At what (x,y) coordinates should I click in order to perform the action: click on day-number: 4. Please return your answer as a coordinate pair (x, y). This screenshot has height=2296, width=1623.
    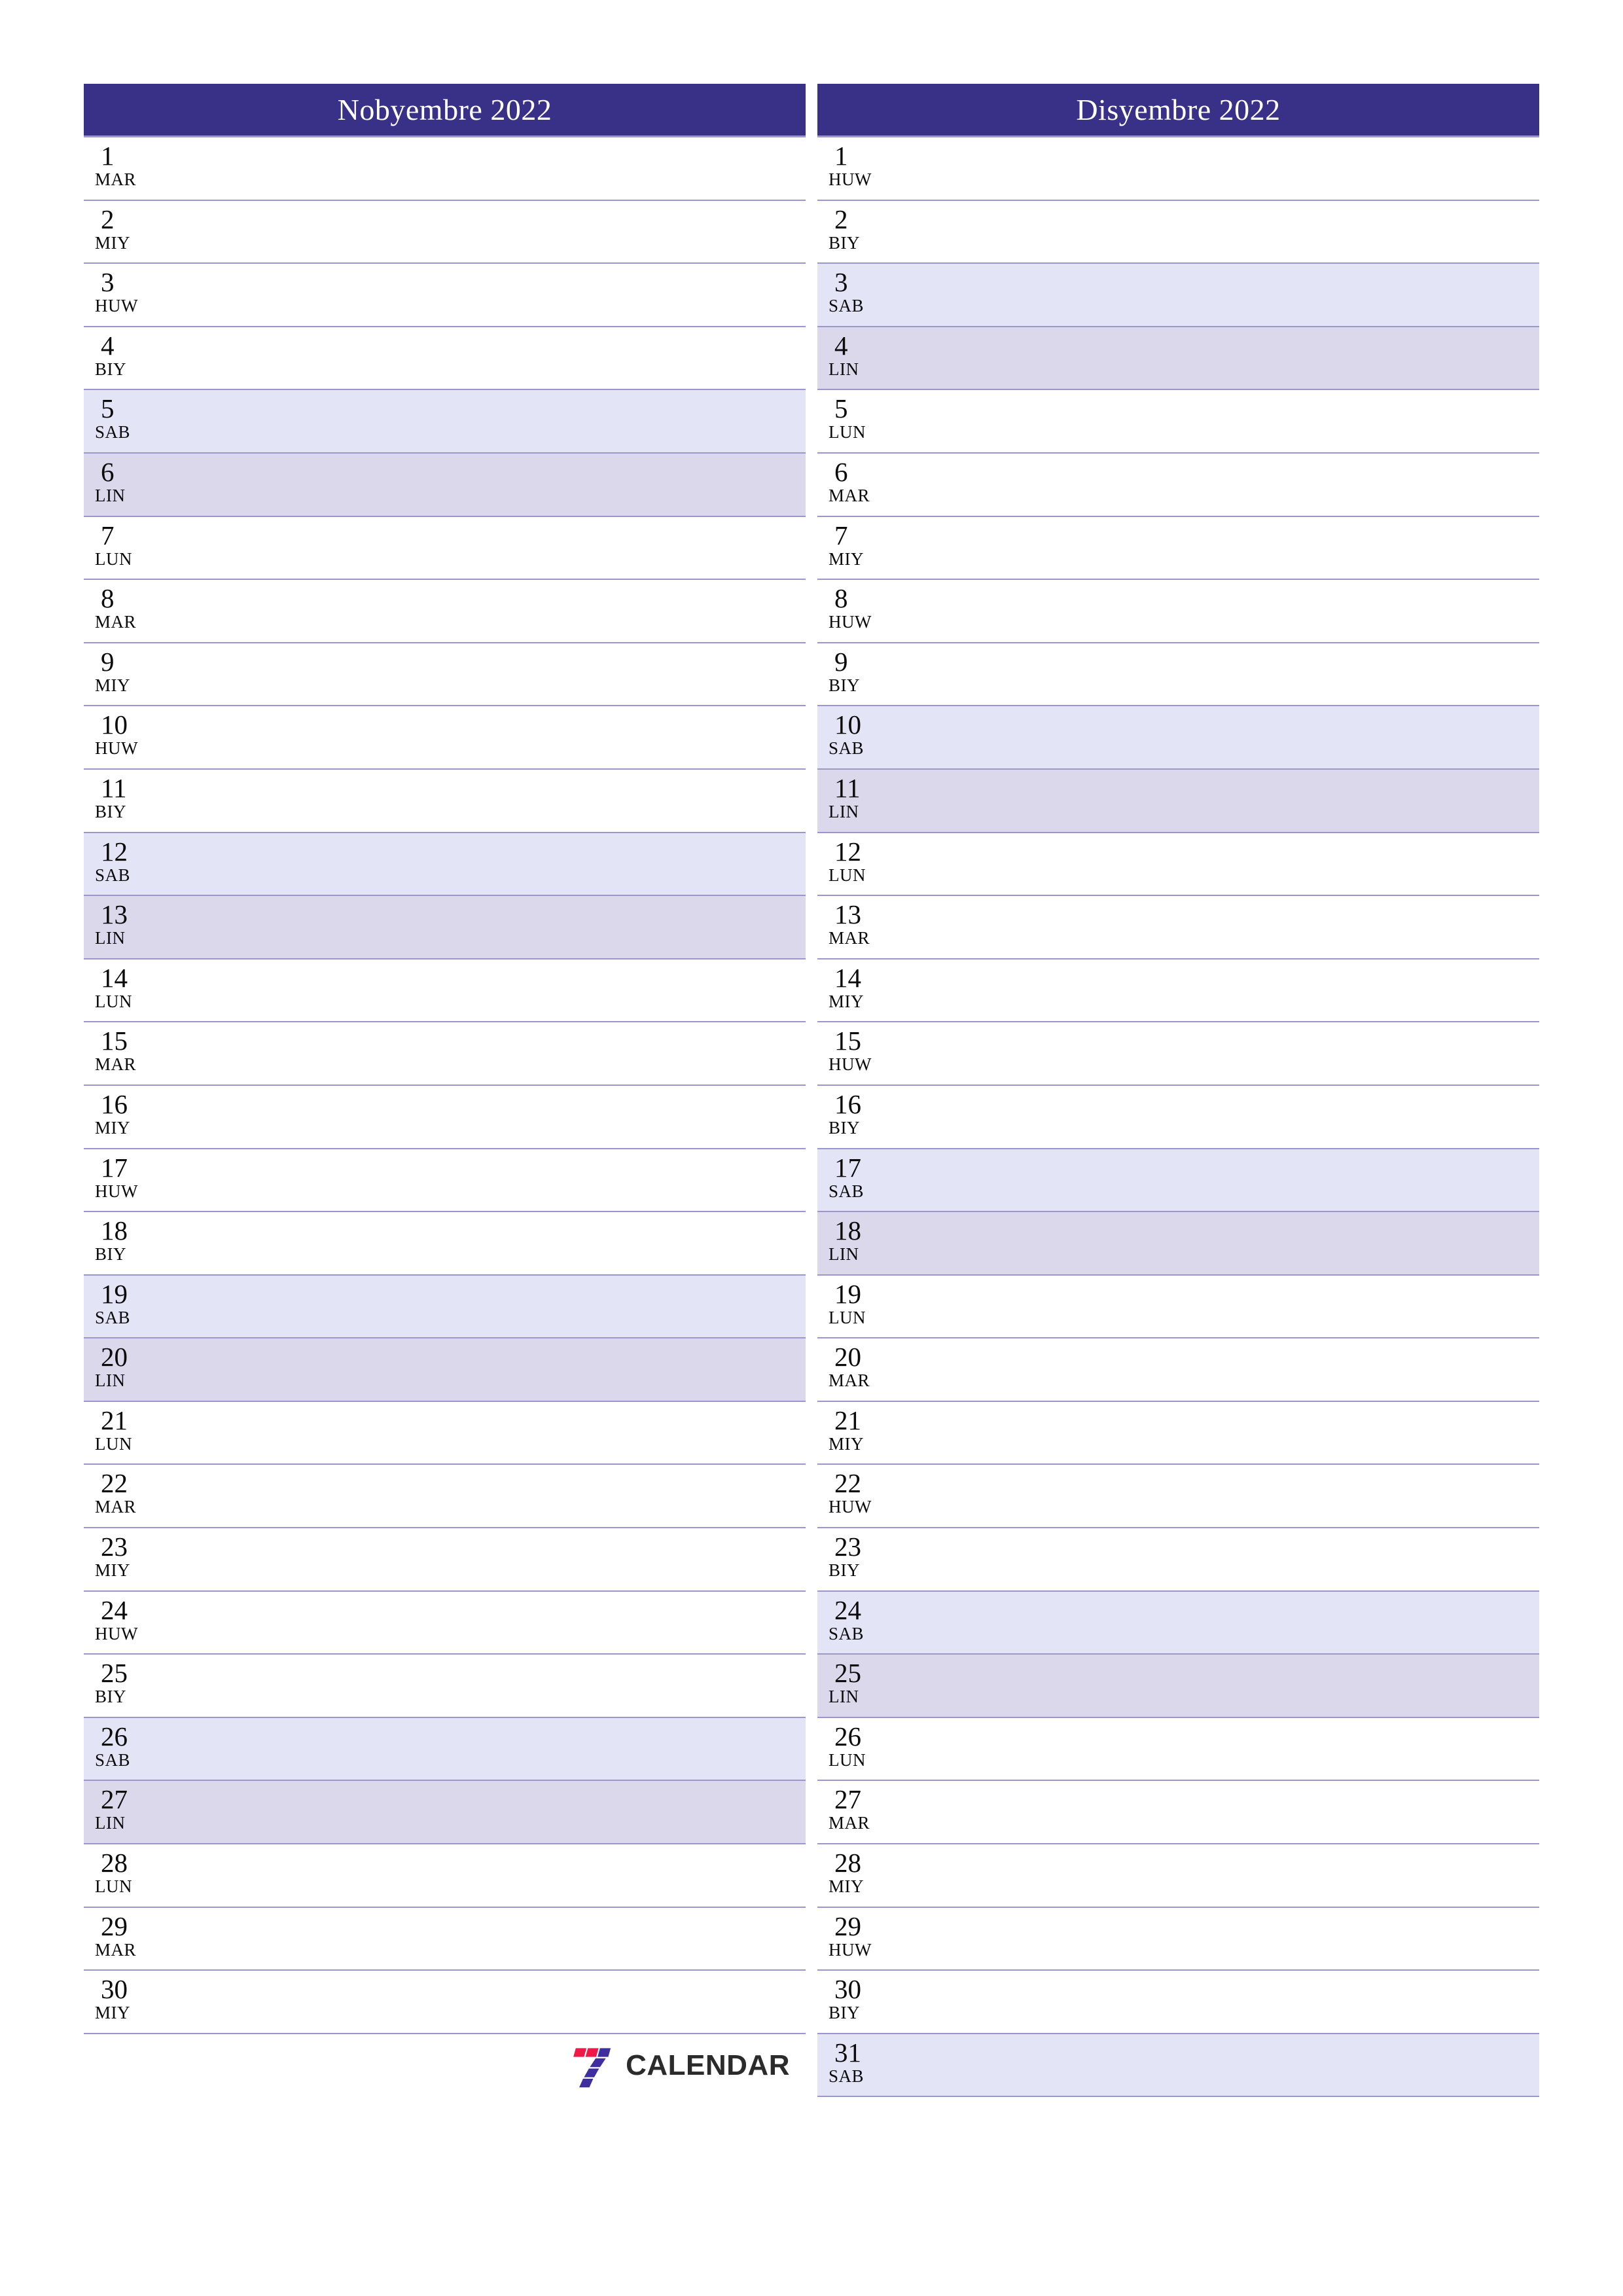
    Looking at the image, I should click on (108, 345).